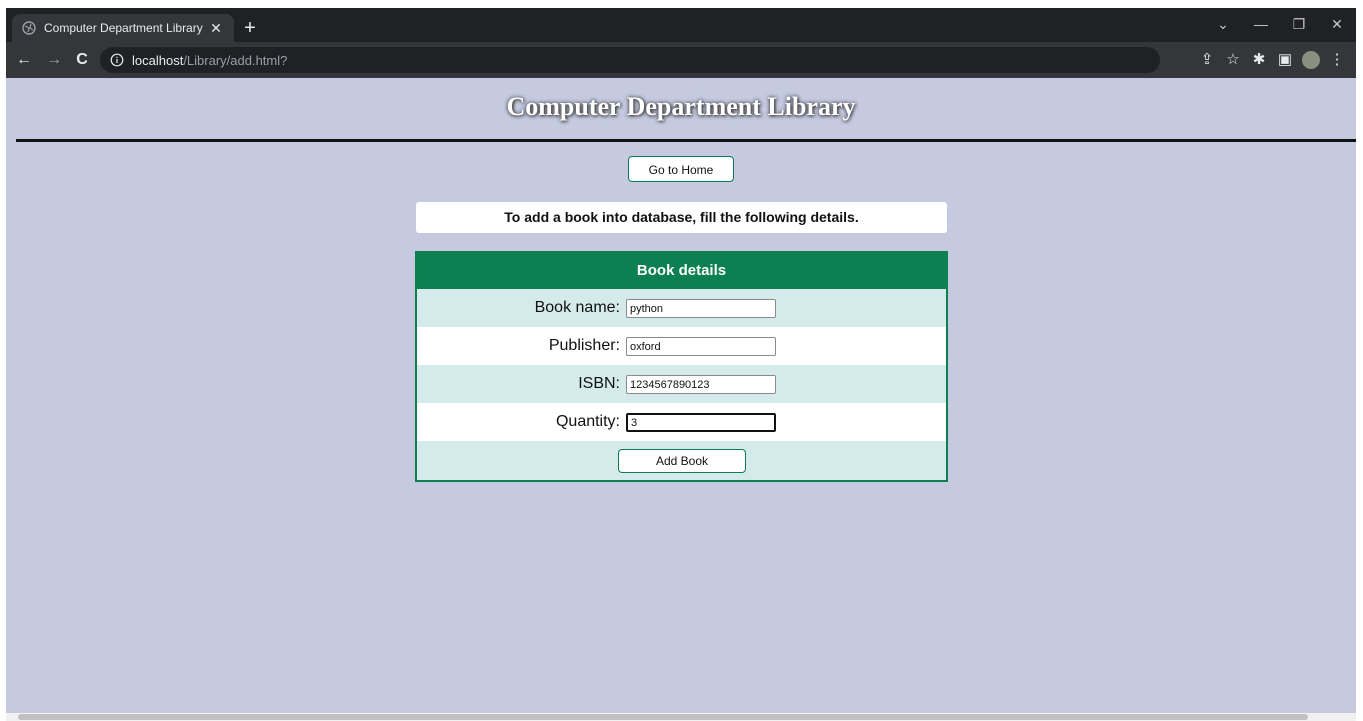 This screenshot has height=721, width=1363. What do you see at coordinates (701, 422) in the screenshot?
I see `quantity-input` at bounding box center [701, 422].